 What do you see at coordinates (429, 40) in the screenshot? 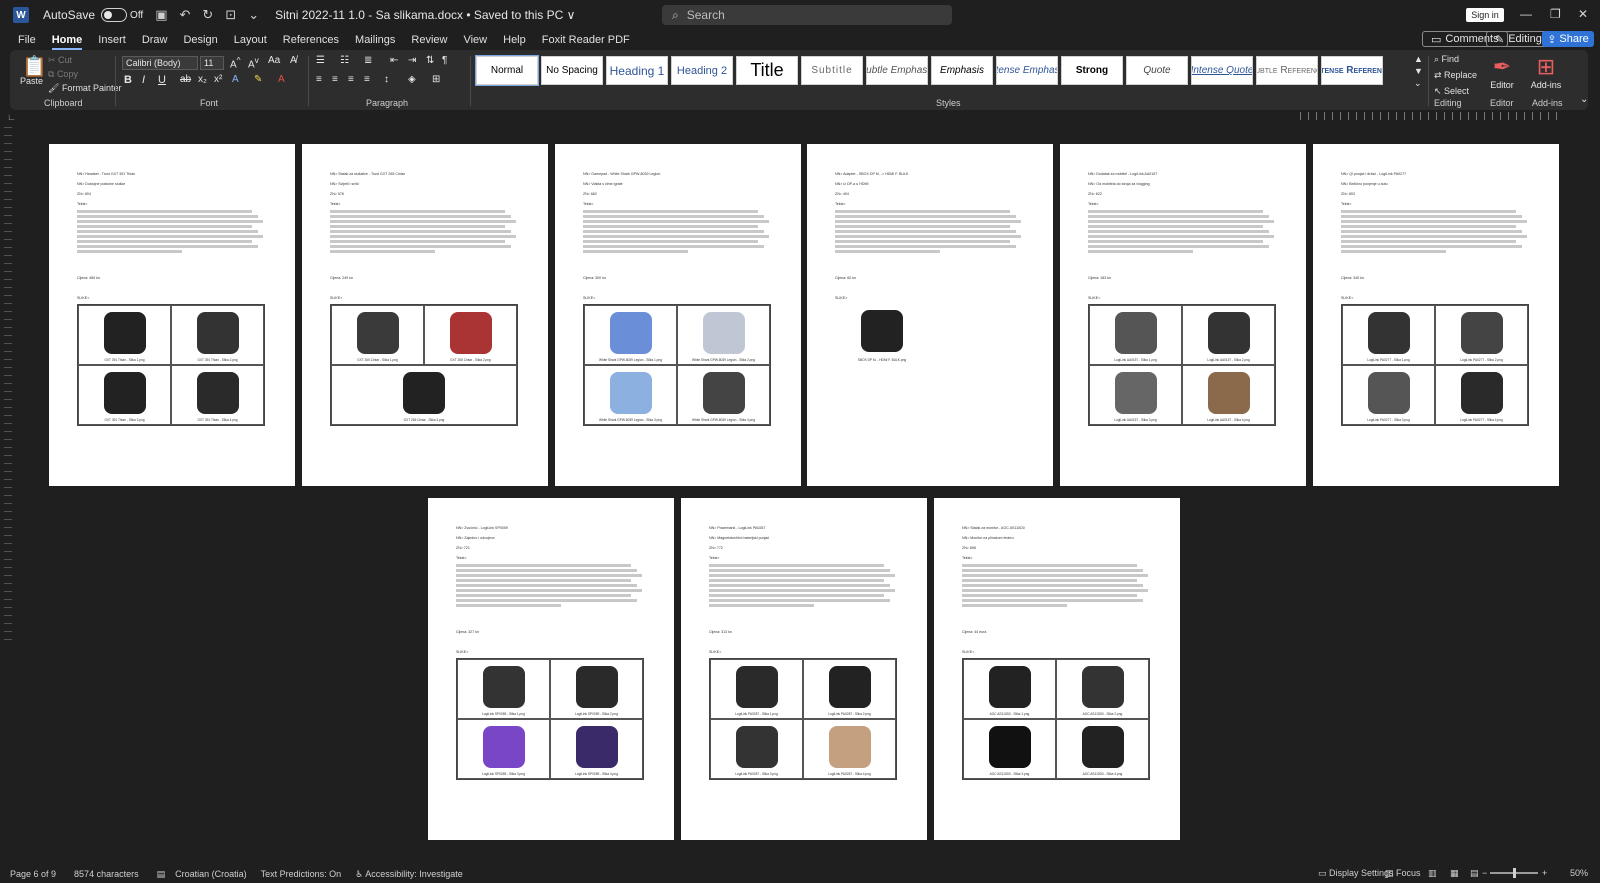
I see `tab-review: Review` at bounding box center [429, 40].